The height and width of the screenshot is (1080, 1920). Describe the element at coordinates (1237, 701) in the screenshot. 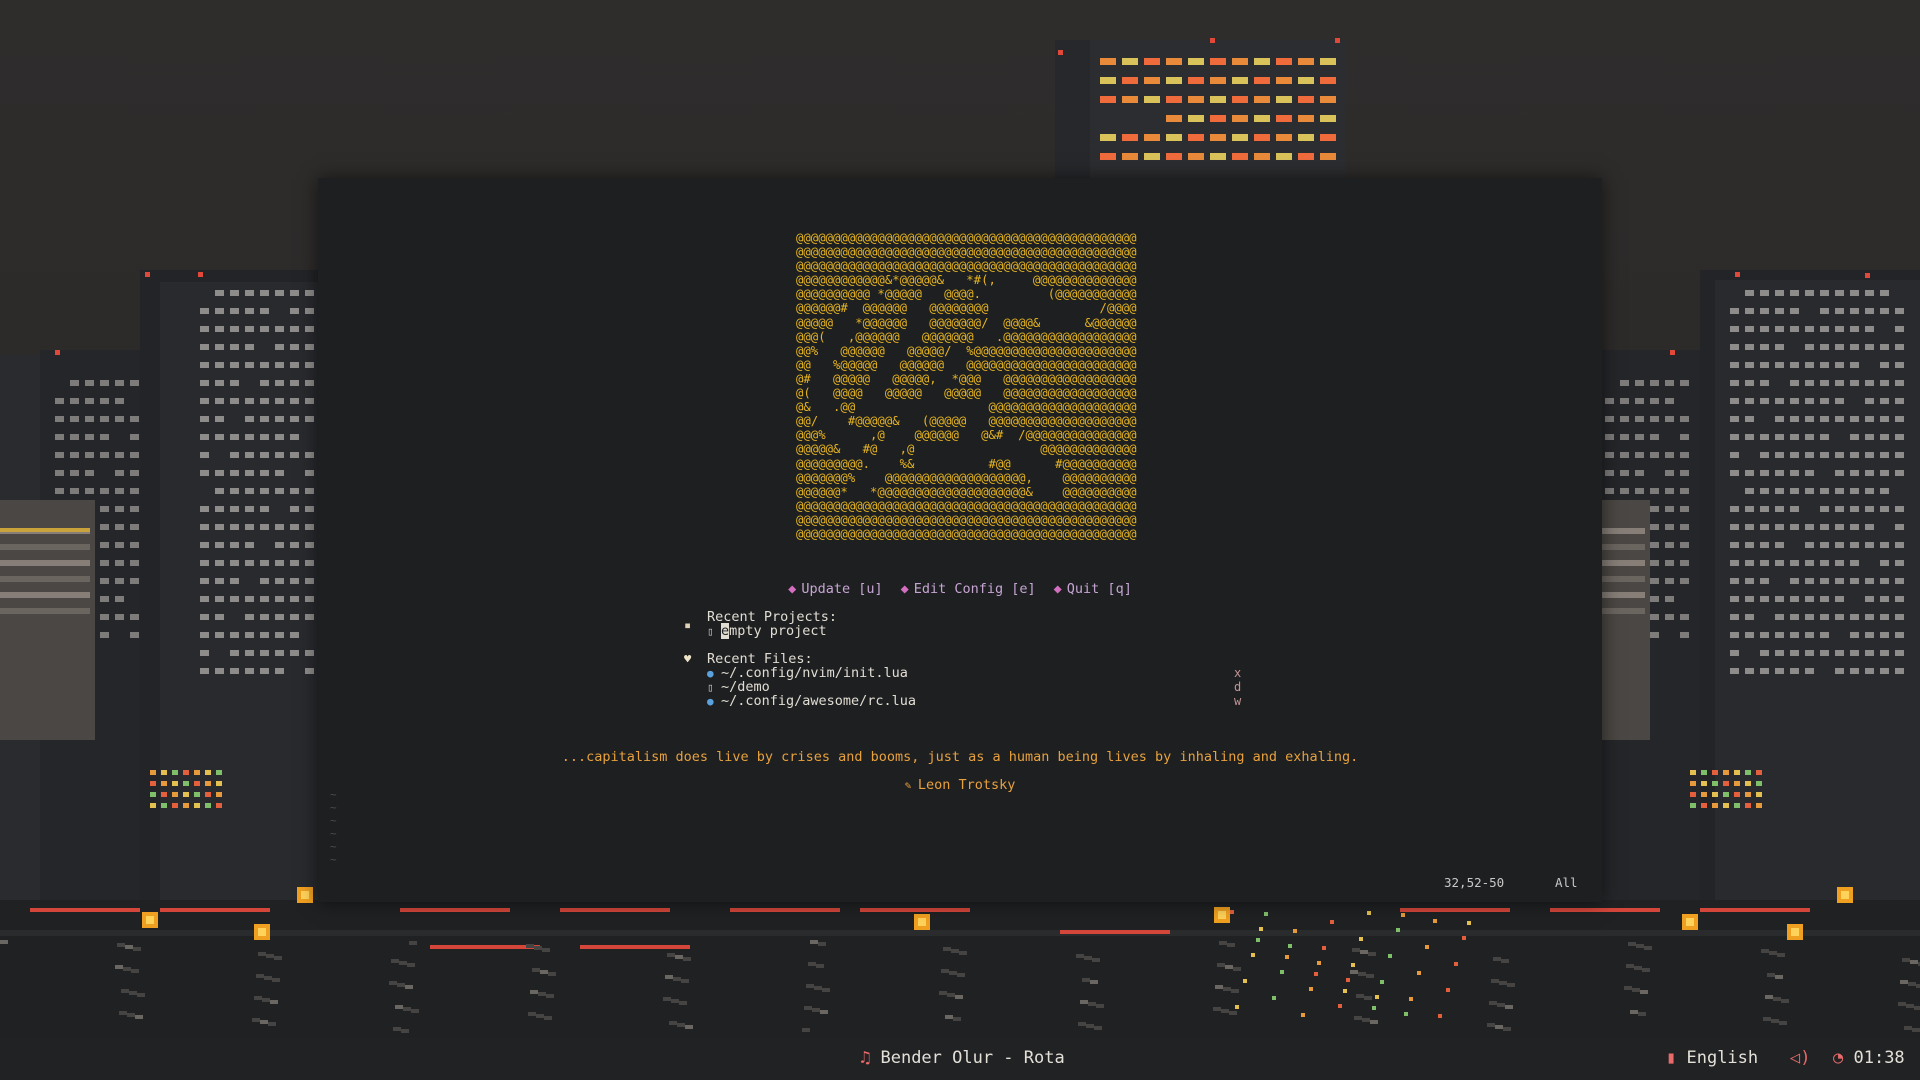

I see `file-hotkey: w` at that location.